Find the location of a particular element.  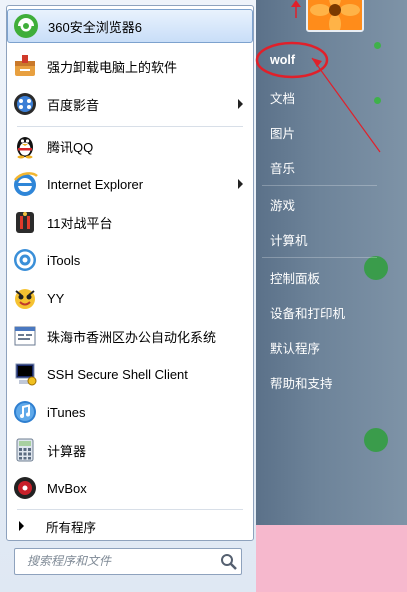

help-and-support-link: 帮助和支持 is located at coordinates (301, 382).